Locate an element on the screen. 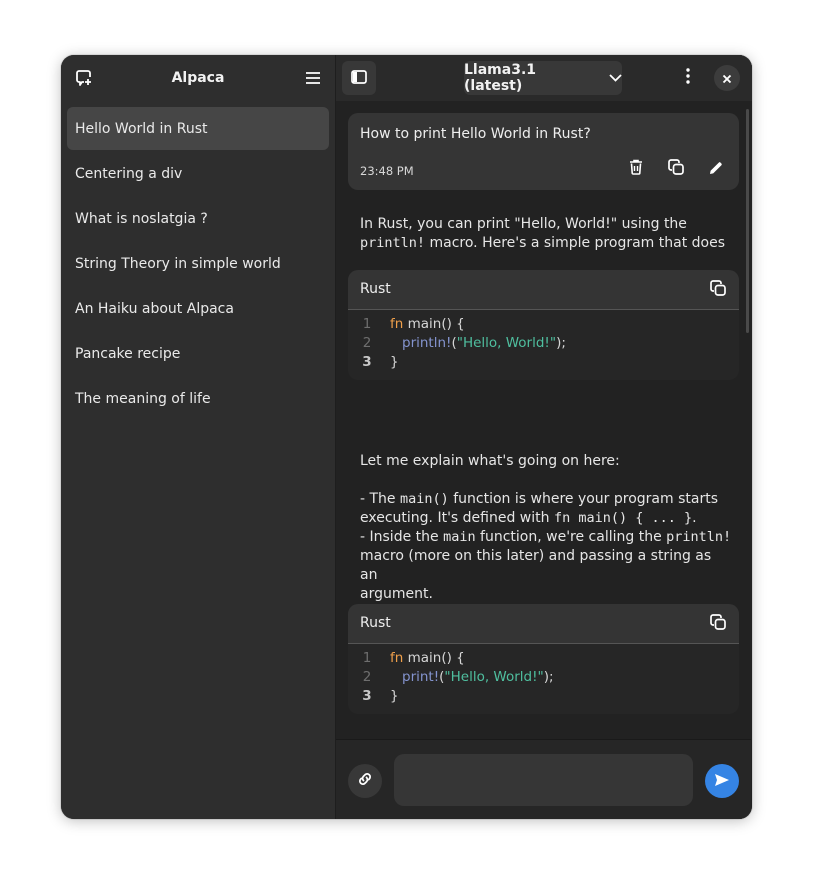  chat-item: Hello World in Rust is located at coordinates (198, 128).